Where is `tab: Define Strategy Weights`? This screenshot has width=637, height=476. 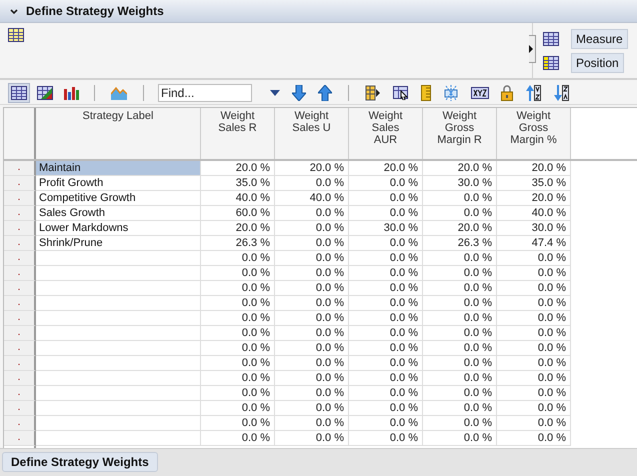
tab: Define Strategy Weights is located at coordinates (80, 462).